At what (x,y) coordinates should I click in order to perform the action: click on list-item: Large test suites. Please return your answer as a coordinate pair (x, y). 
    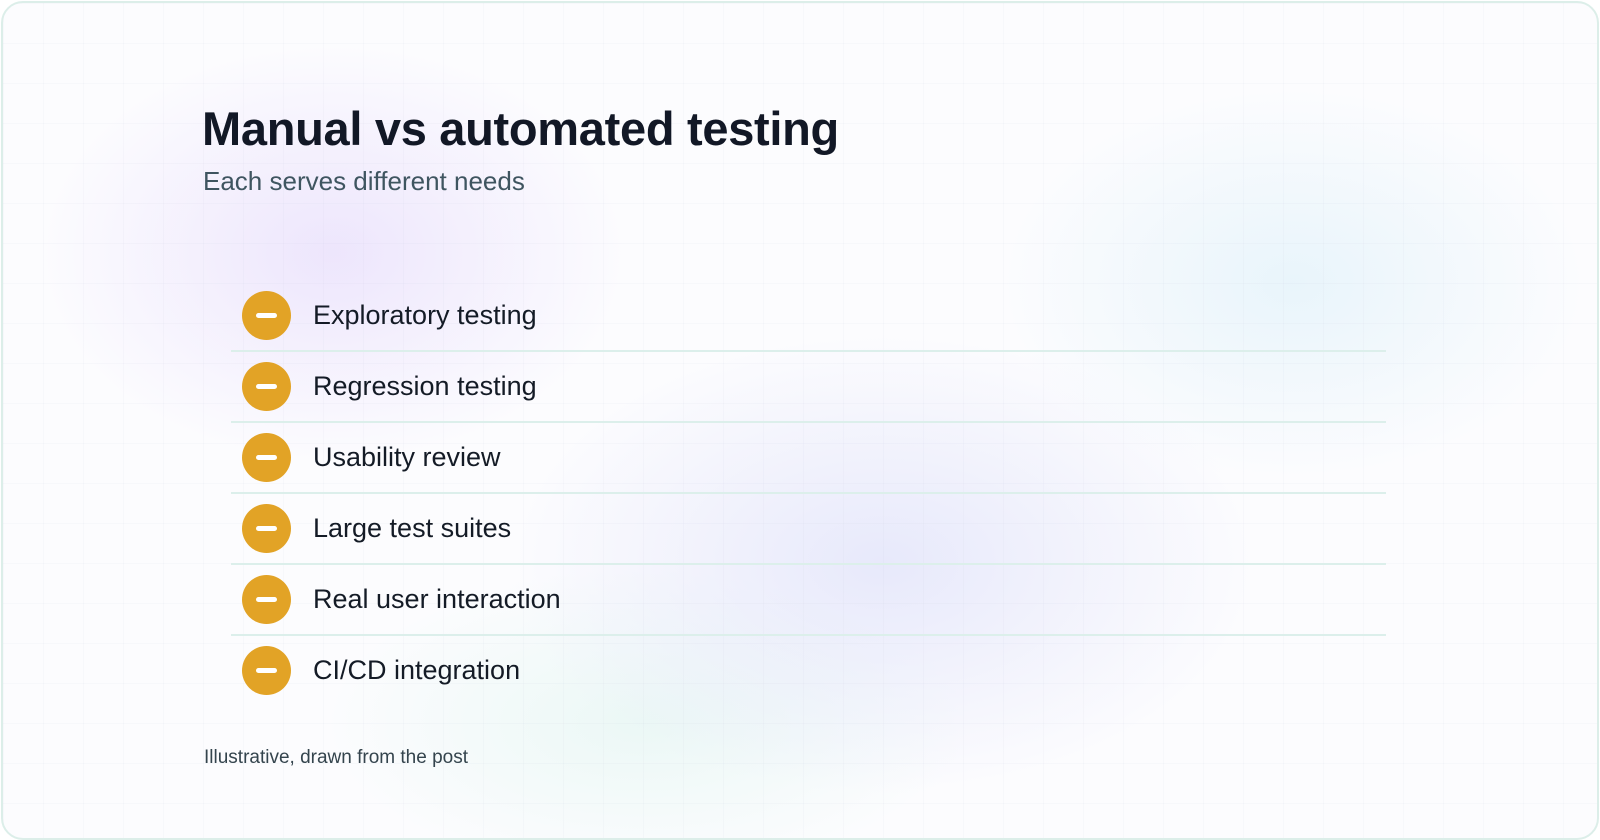
    Looking at the image, I should click on (808, 529).